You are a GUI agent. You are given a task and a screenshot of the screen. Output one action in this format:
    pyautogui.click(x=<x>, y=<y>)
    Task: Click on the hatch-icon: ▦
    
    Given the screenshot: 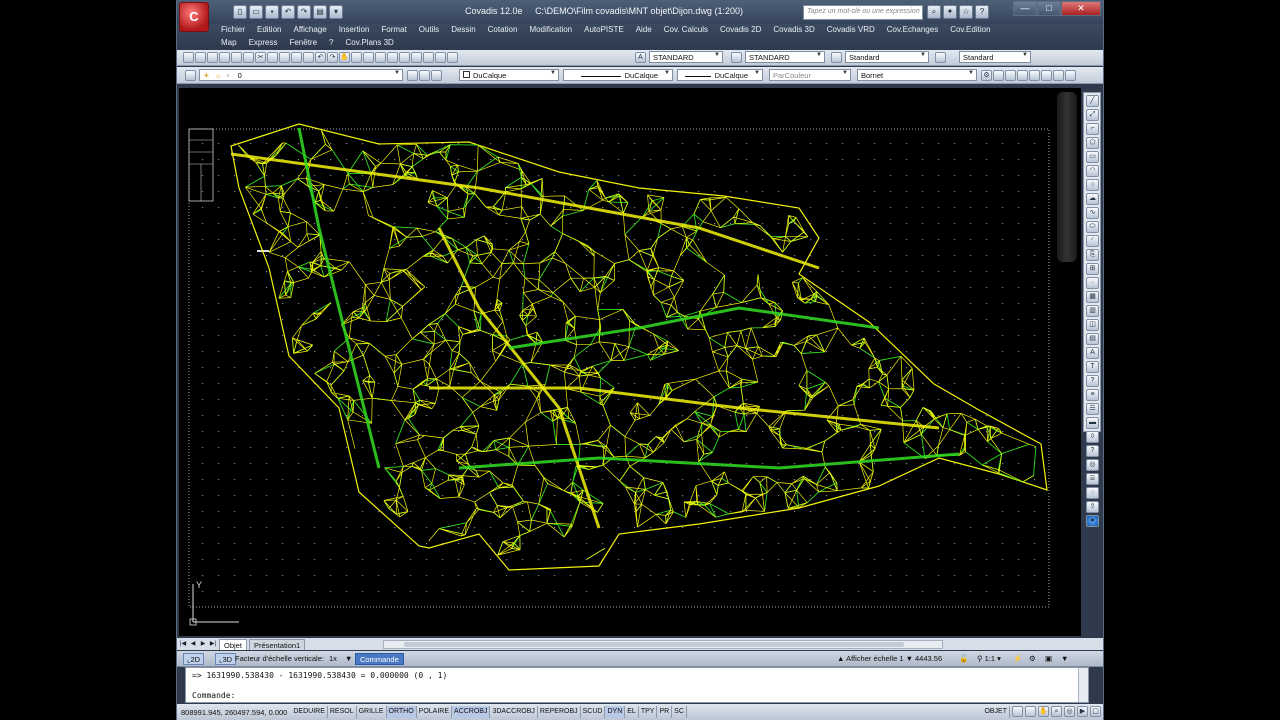 What is the action you would take?
    pyautogui.click(x=1092, y=297)
    